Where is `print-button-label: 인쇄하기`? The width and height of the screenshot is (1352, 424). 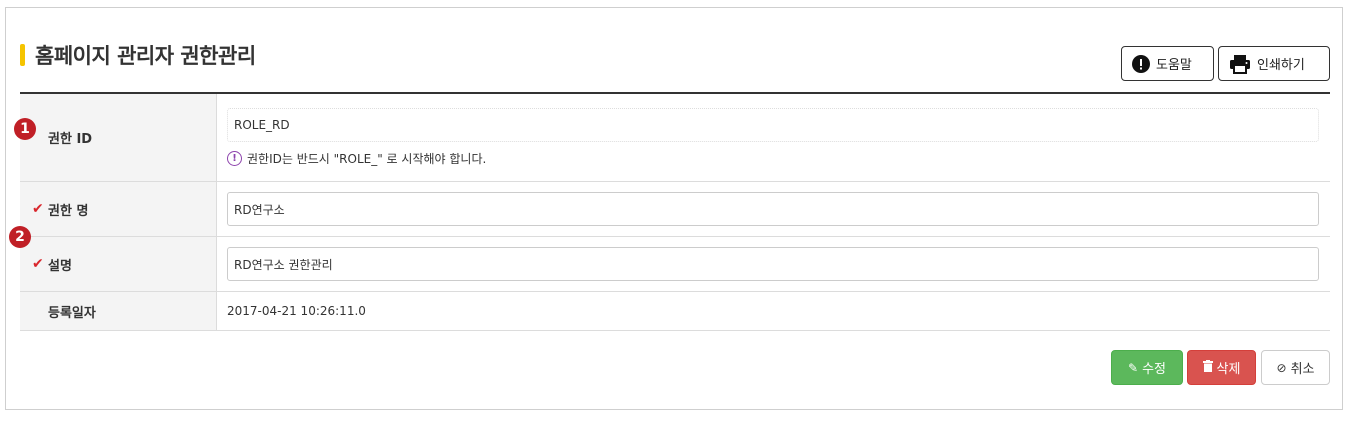
print-button-label: 인쇄하기 is located at coordinates (1281, 65).